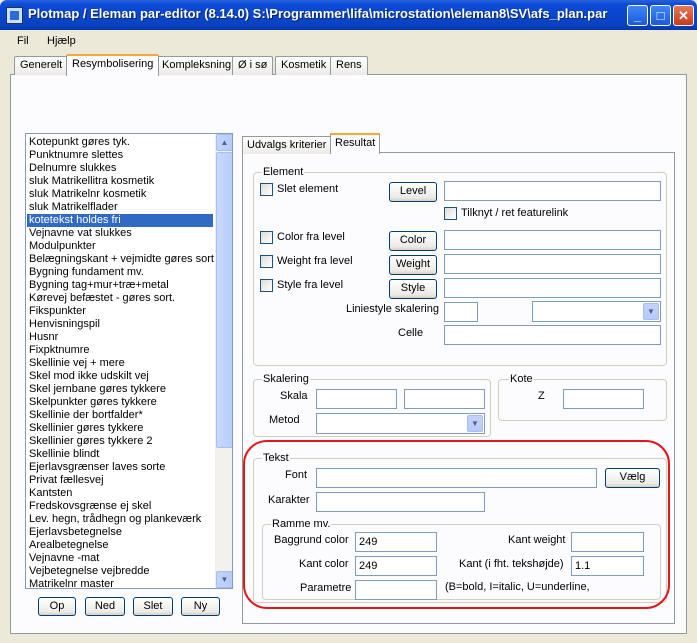  I want to click on list-item: Skellinier gøres tykkere, so click(122, 428).